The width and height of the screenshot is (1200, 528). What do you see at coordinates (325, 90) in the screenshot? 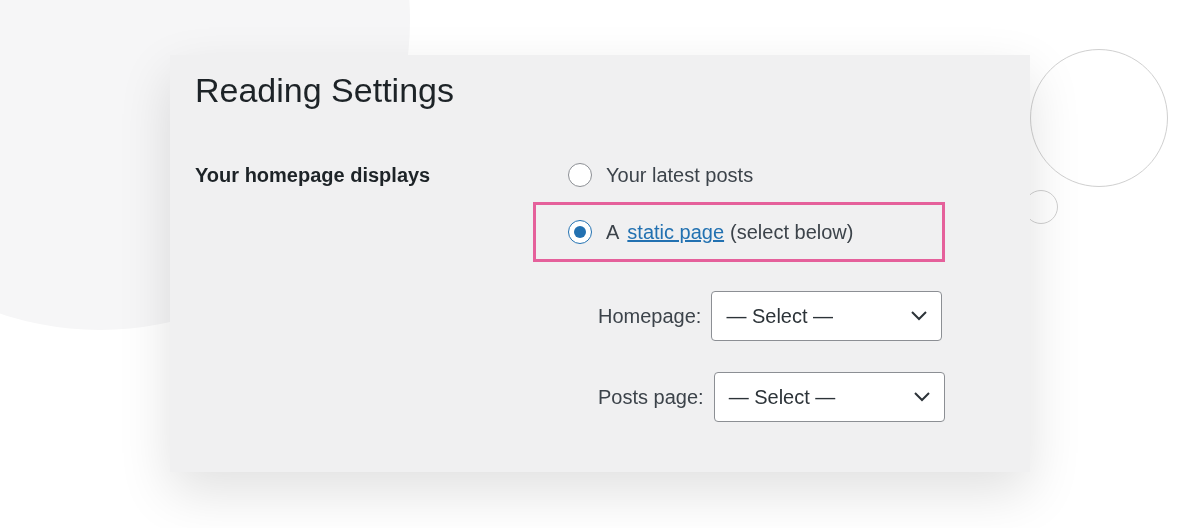
I see `page-title: Reading Settings` at bounding box center [325, 90].